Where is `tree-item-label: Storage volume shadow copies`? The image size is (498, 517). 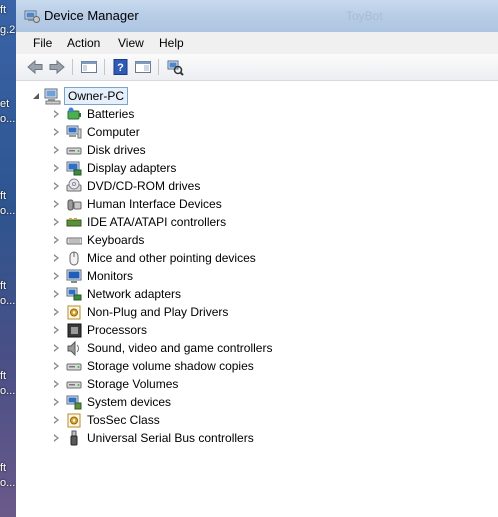
tree-item-label: Storage volume shadow copies is located at coordinates (170, 366).